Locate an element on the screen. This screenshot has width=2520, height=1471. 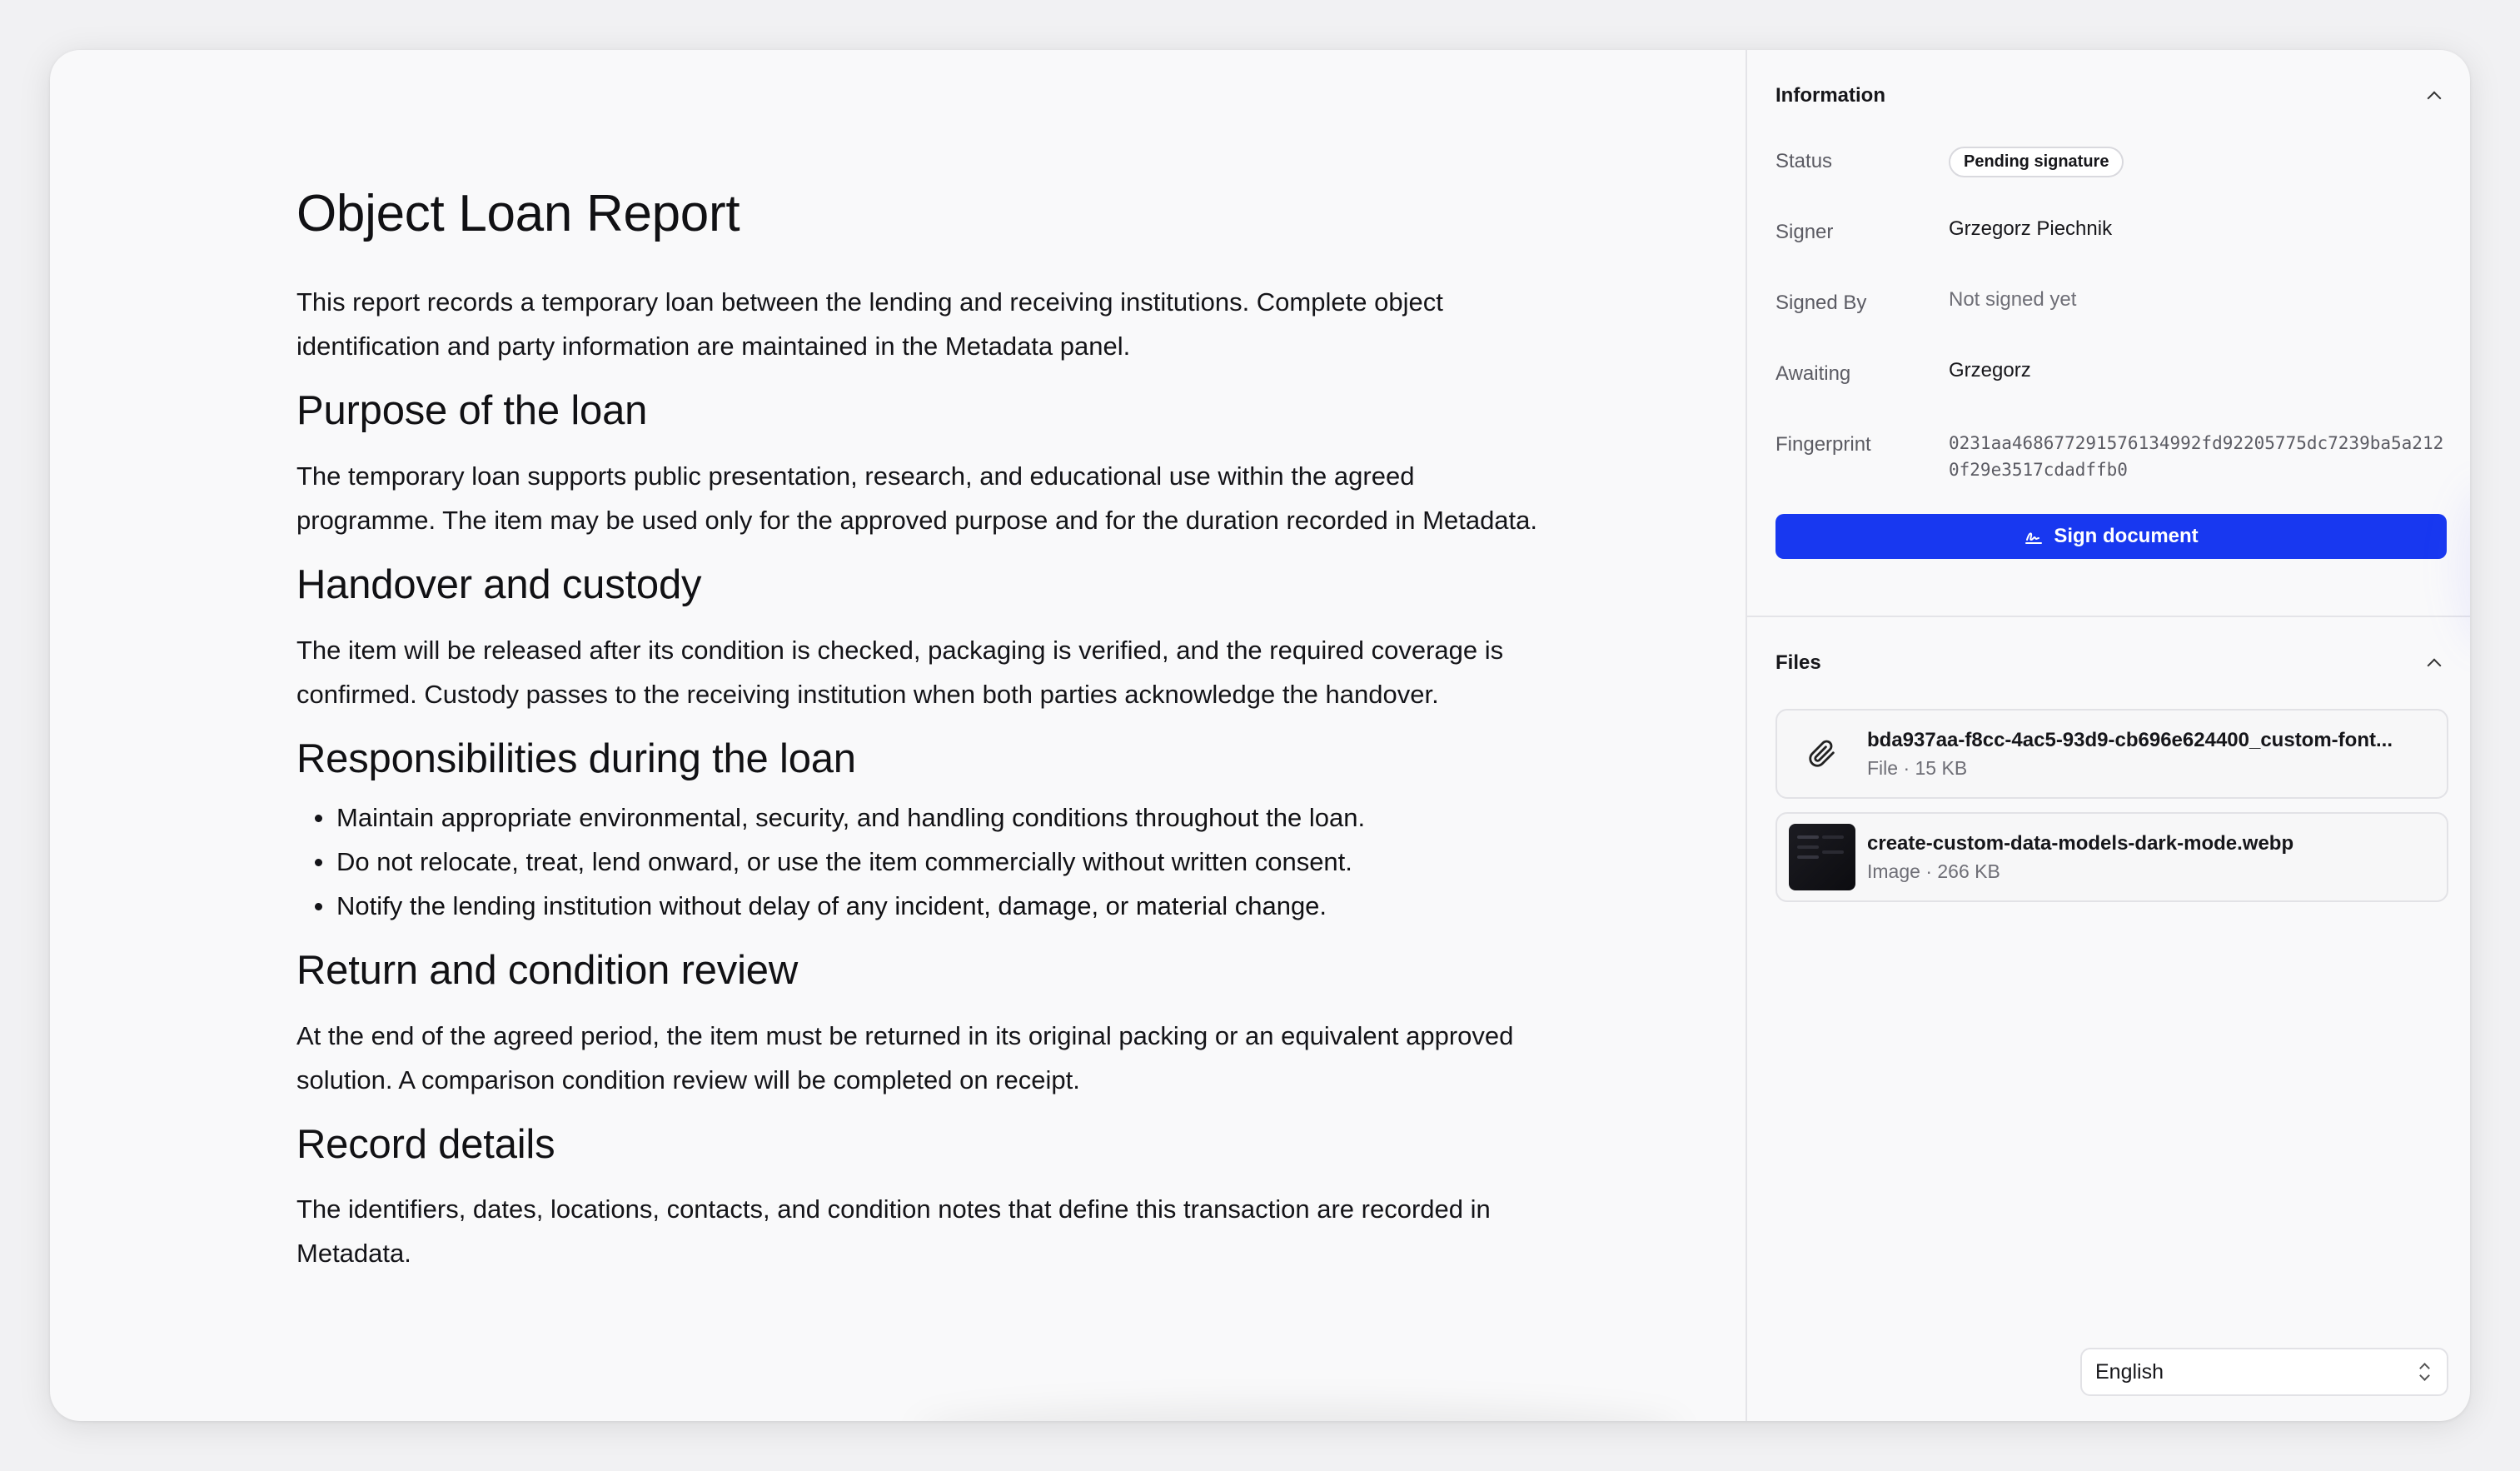
sign-document-label: Sign document is located at coordinates (2126, 536).